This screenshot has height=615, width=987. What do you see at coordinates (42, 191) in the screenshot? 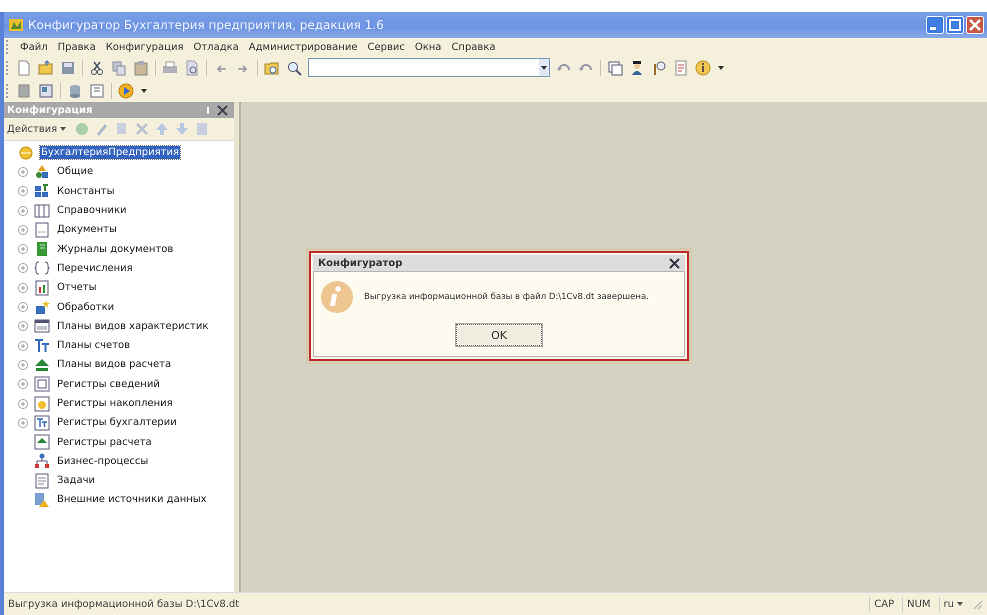
I see `grid-icon` at bounding box center [42, 191].